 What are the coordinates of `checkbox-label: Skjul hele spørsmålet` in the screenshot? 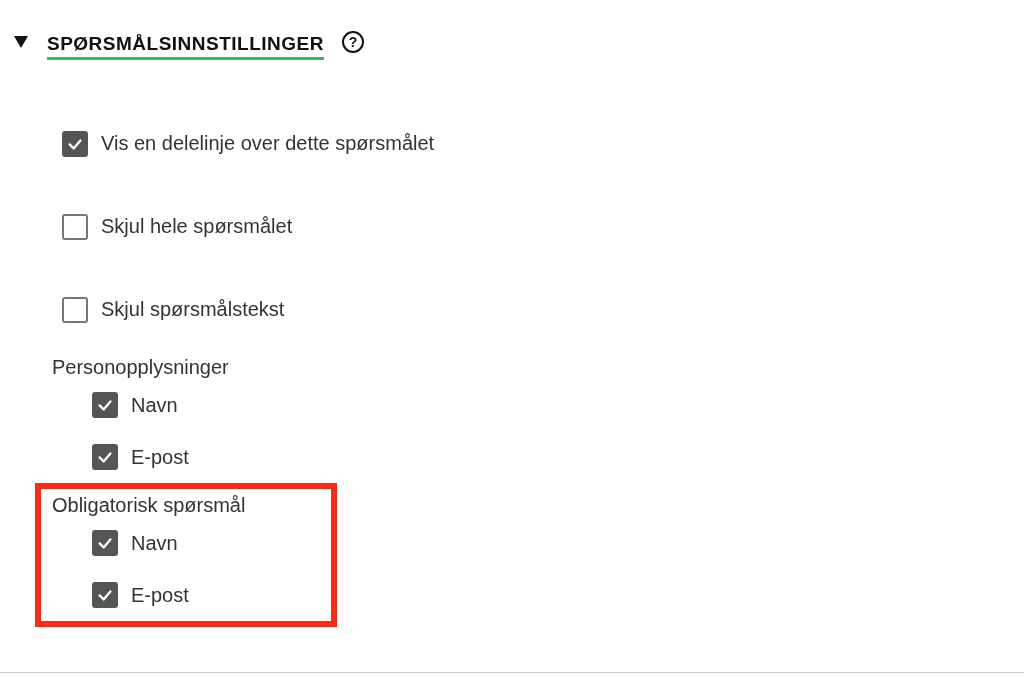 It's located at (197, 226).